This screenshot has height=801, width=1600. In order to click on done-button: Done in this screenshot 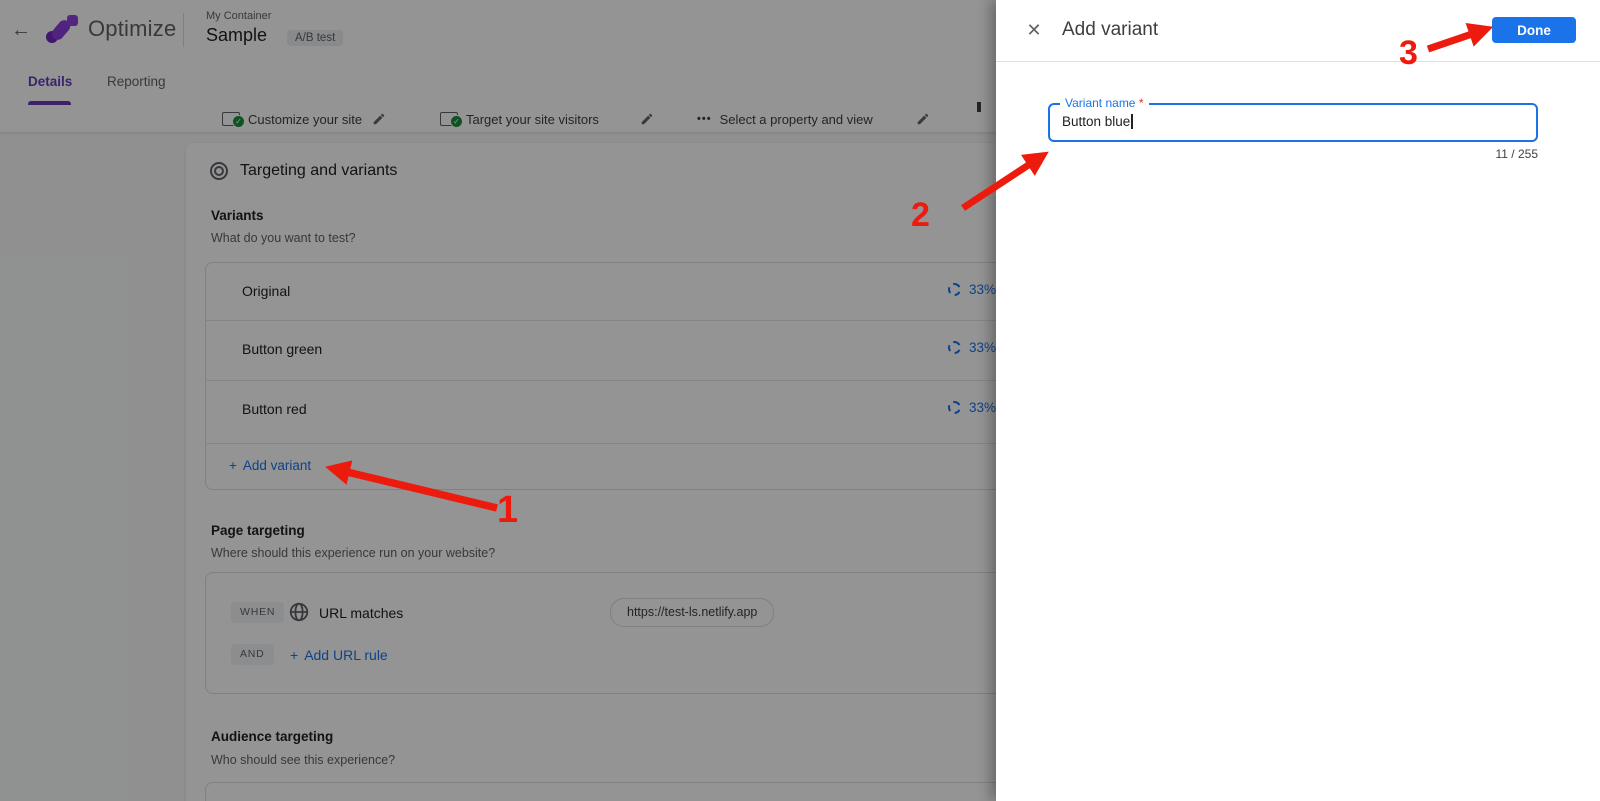, I will do `click(1534, 30)`.